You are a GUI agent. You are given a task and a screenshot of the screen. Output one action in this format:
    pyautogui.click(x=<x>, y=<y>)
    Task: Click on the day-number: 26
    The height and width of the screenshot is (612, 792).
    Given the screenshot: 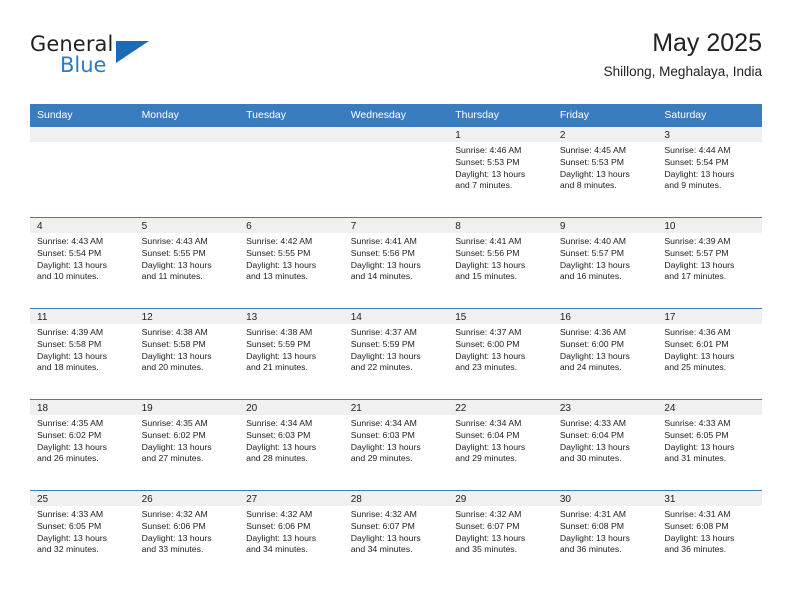 What is the action you would take?
    pyautogui.click(x=187, y=498)
    